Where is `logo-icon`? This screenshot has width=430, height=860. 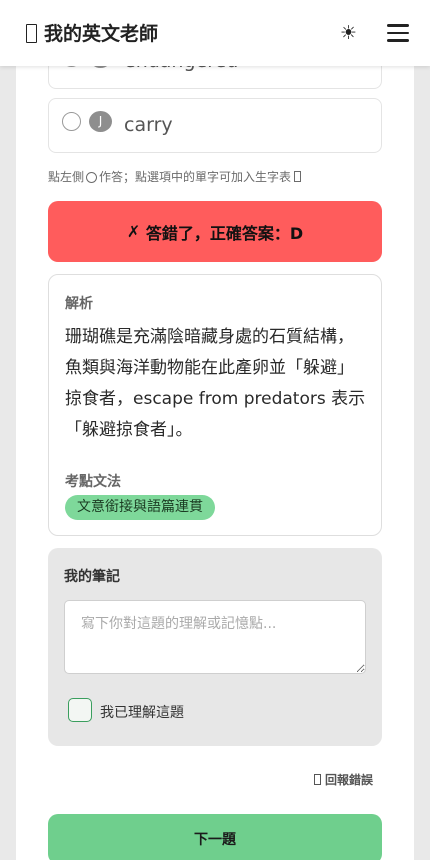 logo-icon is located at coordinates (31, 33).